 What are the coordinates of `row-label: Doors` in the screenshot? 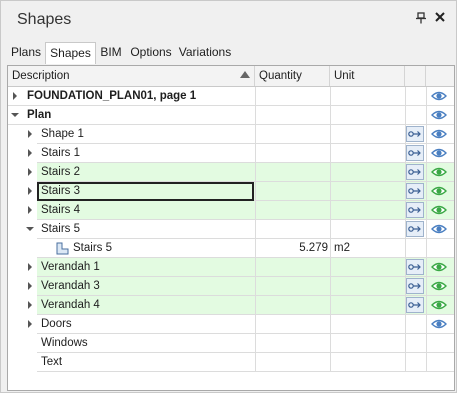 It's located at (56, 324).